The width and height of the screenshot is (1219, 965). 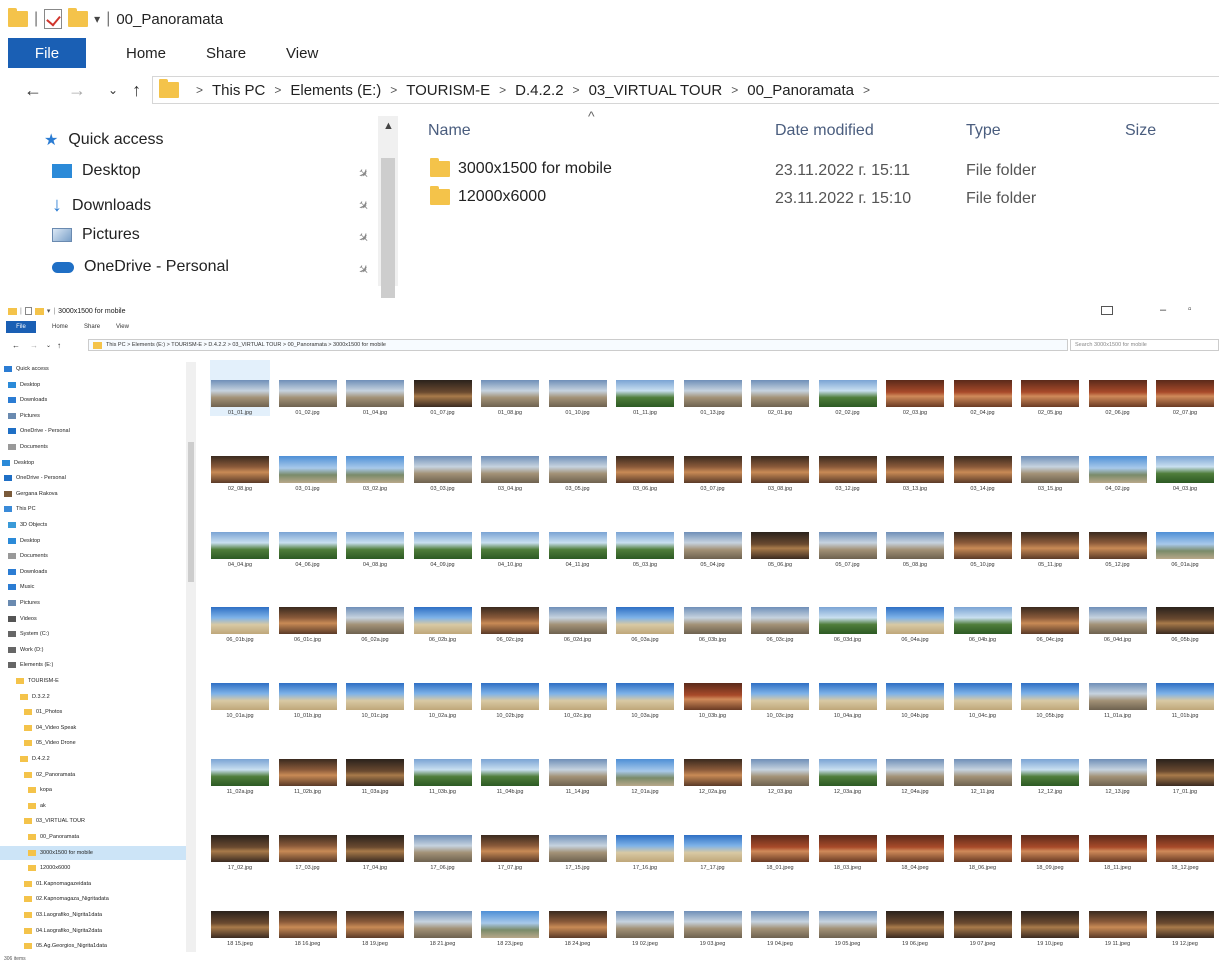 I want to click on file-thumbnail-item: 11_03b.jpg, so click(x=443, y=767).